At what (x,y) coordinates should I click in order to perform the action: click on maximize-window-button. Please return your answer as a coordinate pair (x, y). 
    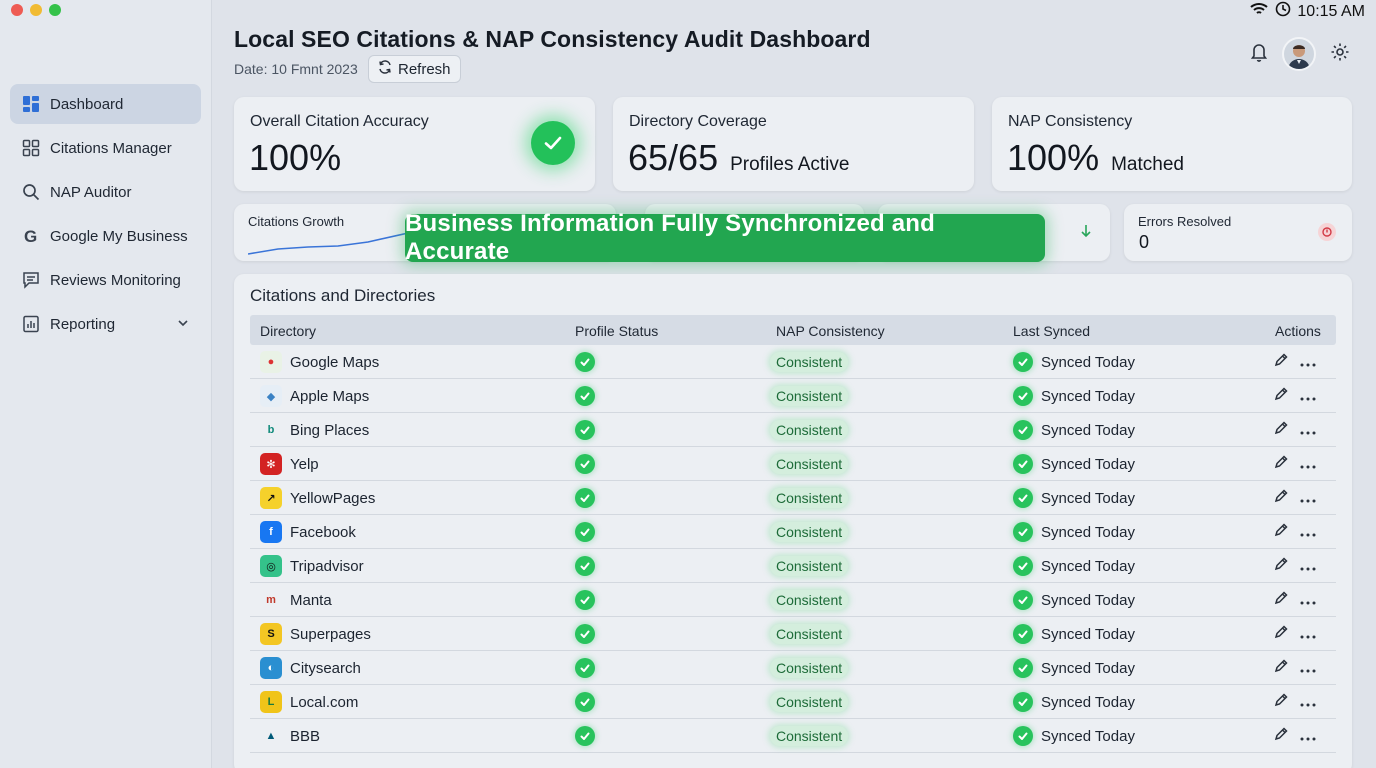
    Looking at the image, I should click on (55, 10).